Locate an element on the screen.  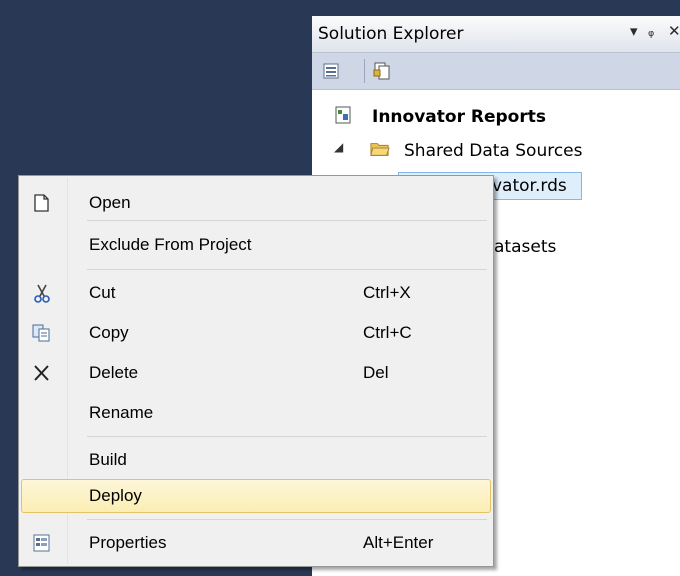
menu-item-copy: Copy Ctrl+C is located at coordinates (256, 333).